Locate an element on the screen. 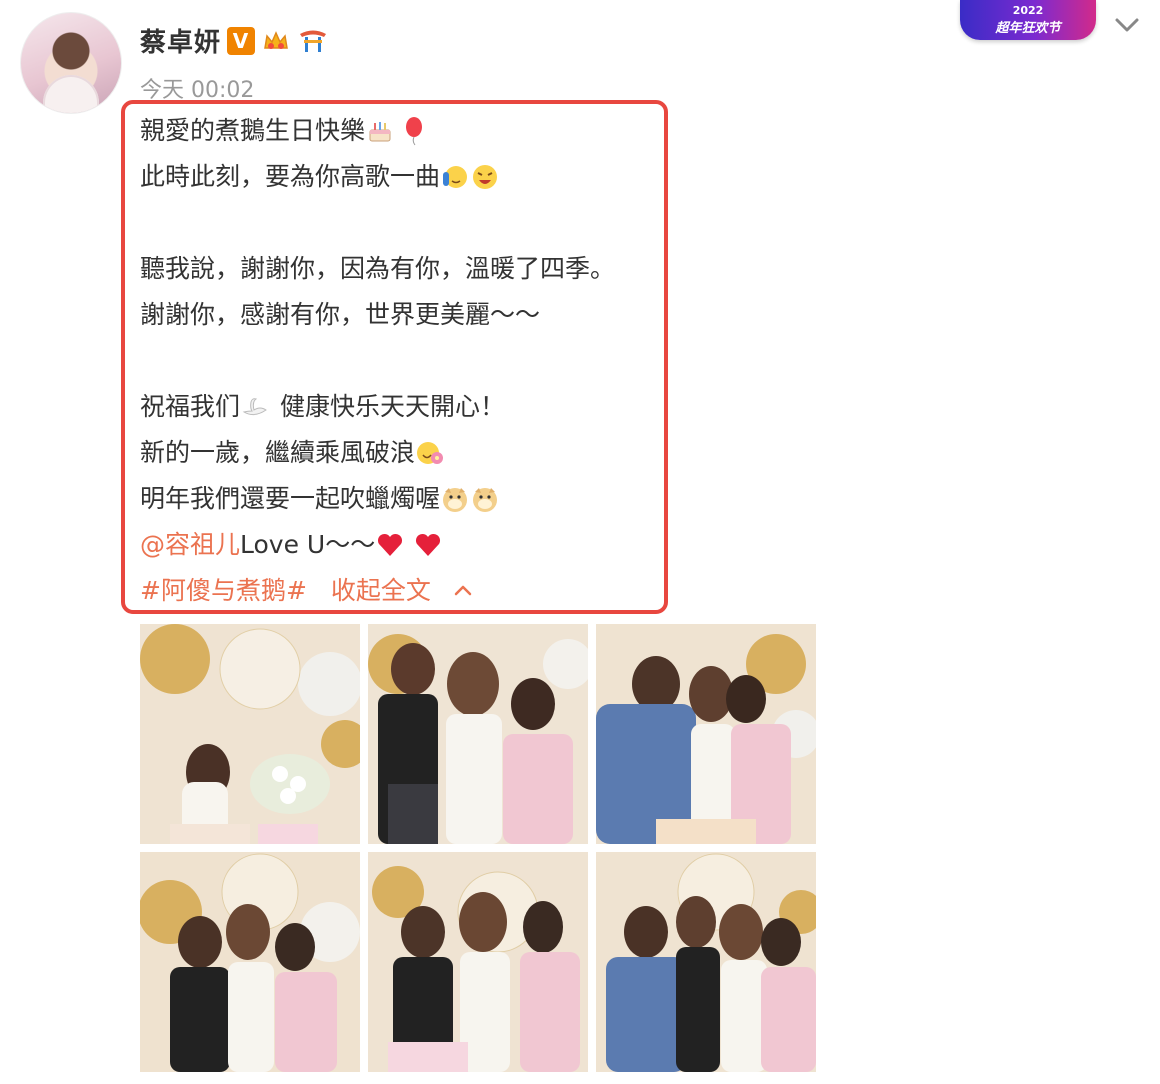  post-line-text: 親愛的煮鵝生日快樂 is located at coordinates (253, 130).